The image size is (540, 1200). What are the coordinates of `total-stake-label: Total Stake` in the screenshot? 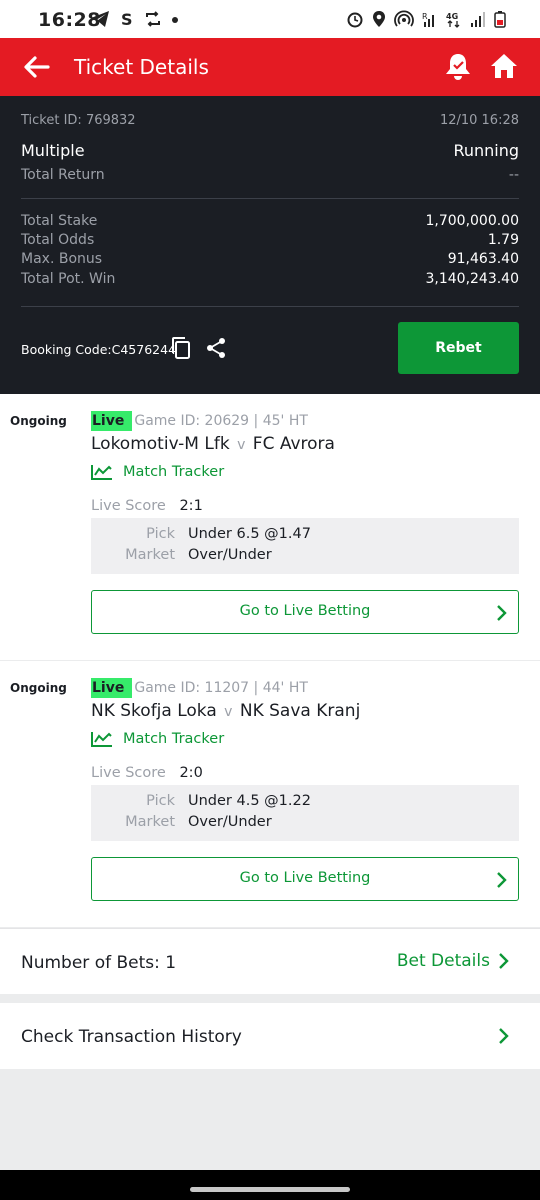 It's located at (59, 221).